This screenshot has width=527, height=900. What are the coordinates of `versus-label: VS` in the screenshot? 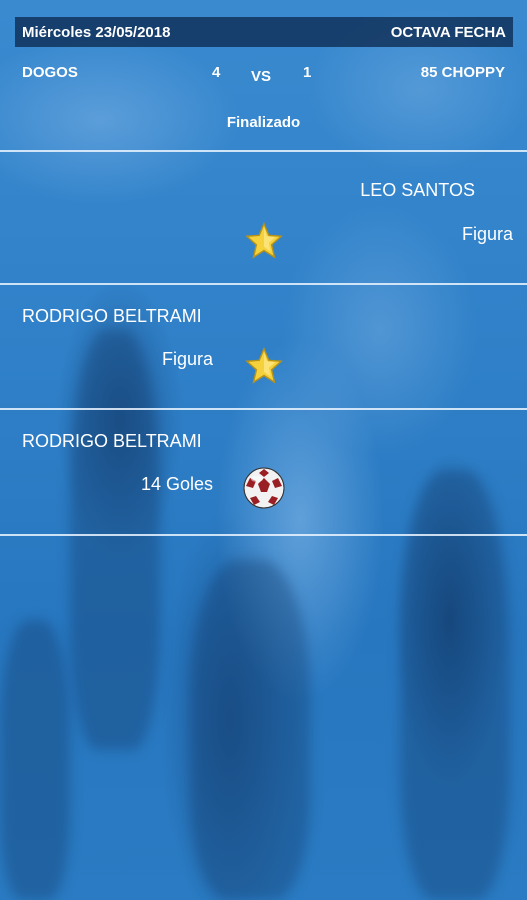 It's located at (261, 76).